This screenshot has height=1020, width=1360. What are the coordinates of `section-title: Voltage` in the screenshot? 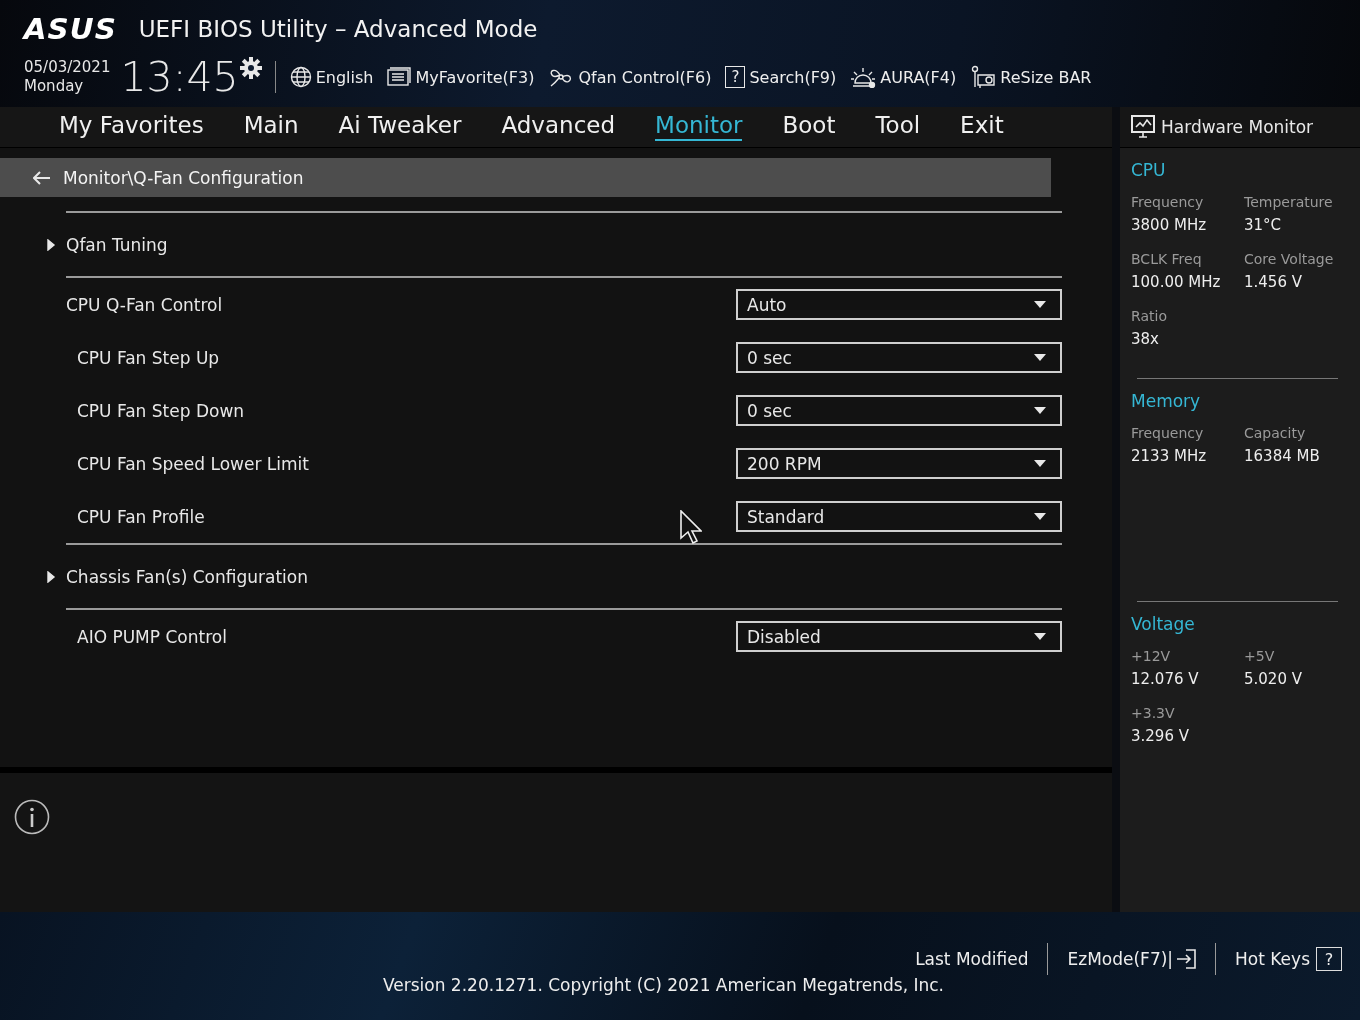 It's located at (1163, 624).